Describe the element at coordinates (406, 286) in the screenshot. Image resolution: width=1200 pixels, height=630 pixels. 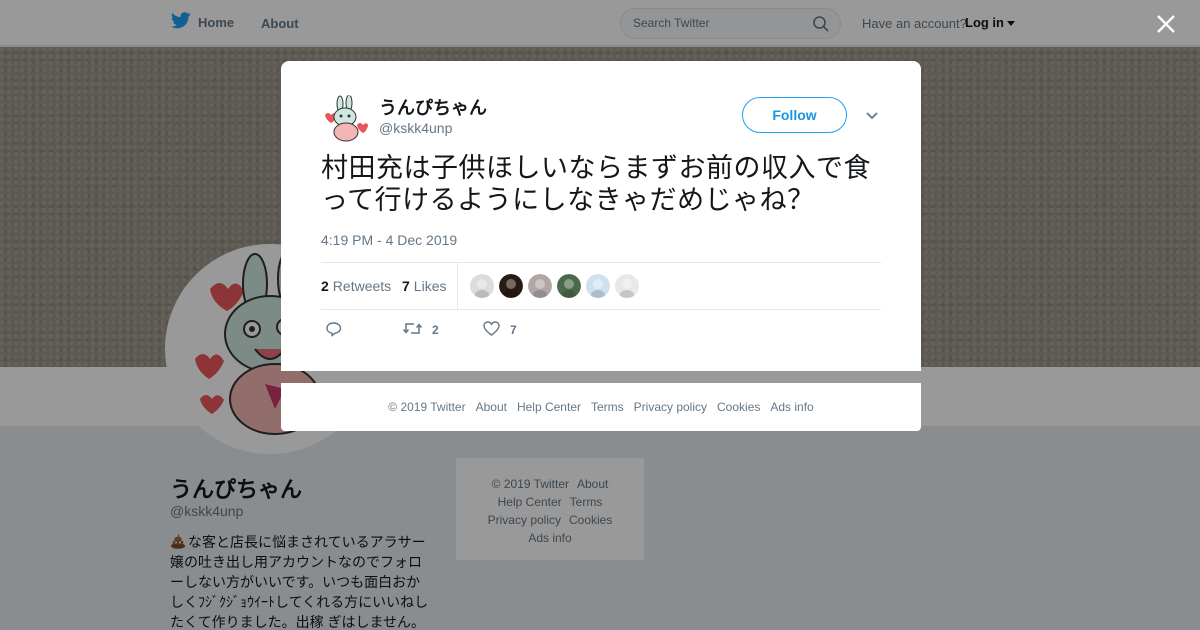
I see `likes-count: 7` at that location.